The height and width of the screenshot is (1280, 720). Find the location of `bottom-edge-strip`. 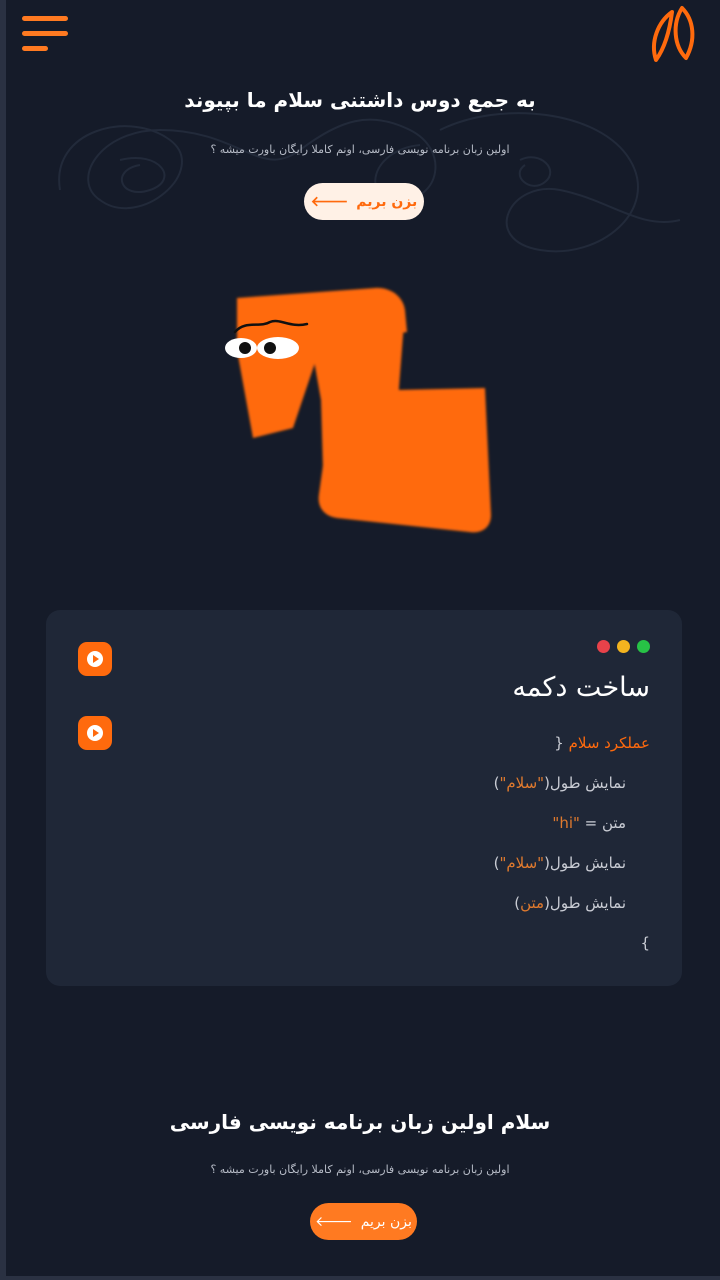

bottom-edge-strip is located at coordinates (360, 1278).